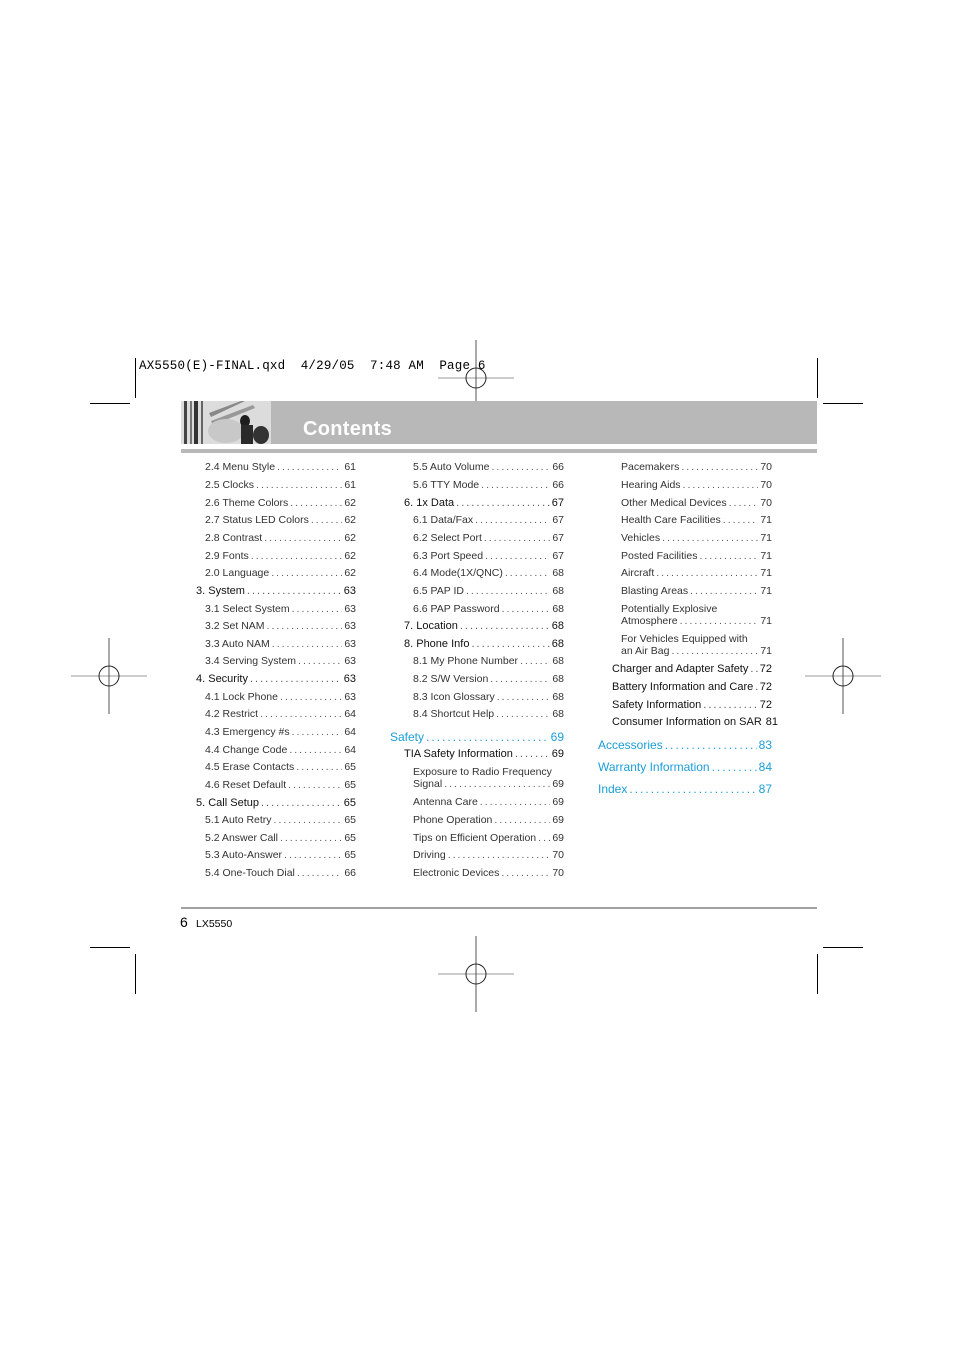 This screenshot has height=1351, width=954. What do you see at coordinates (484, 644) in the screenshot?
I see `toc-entry: 8. Phone Info 68` at bounding box center [484, 644].